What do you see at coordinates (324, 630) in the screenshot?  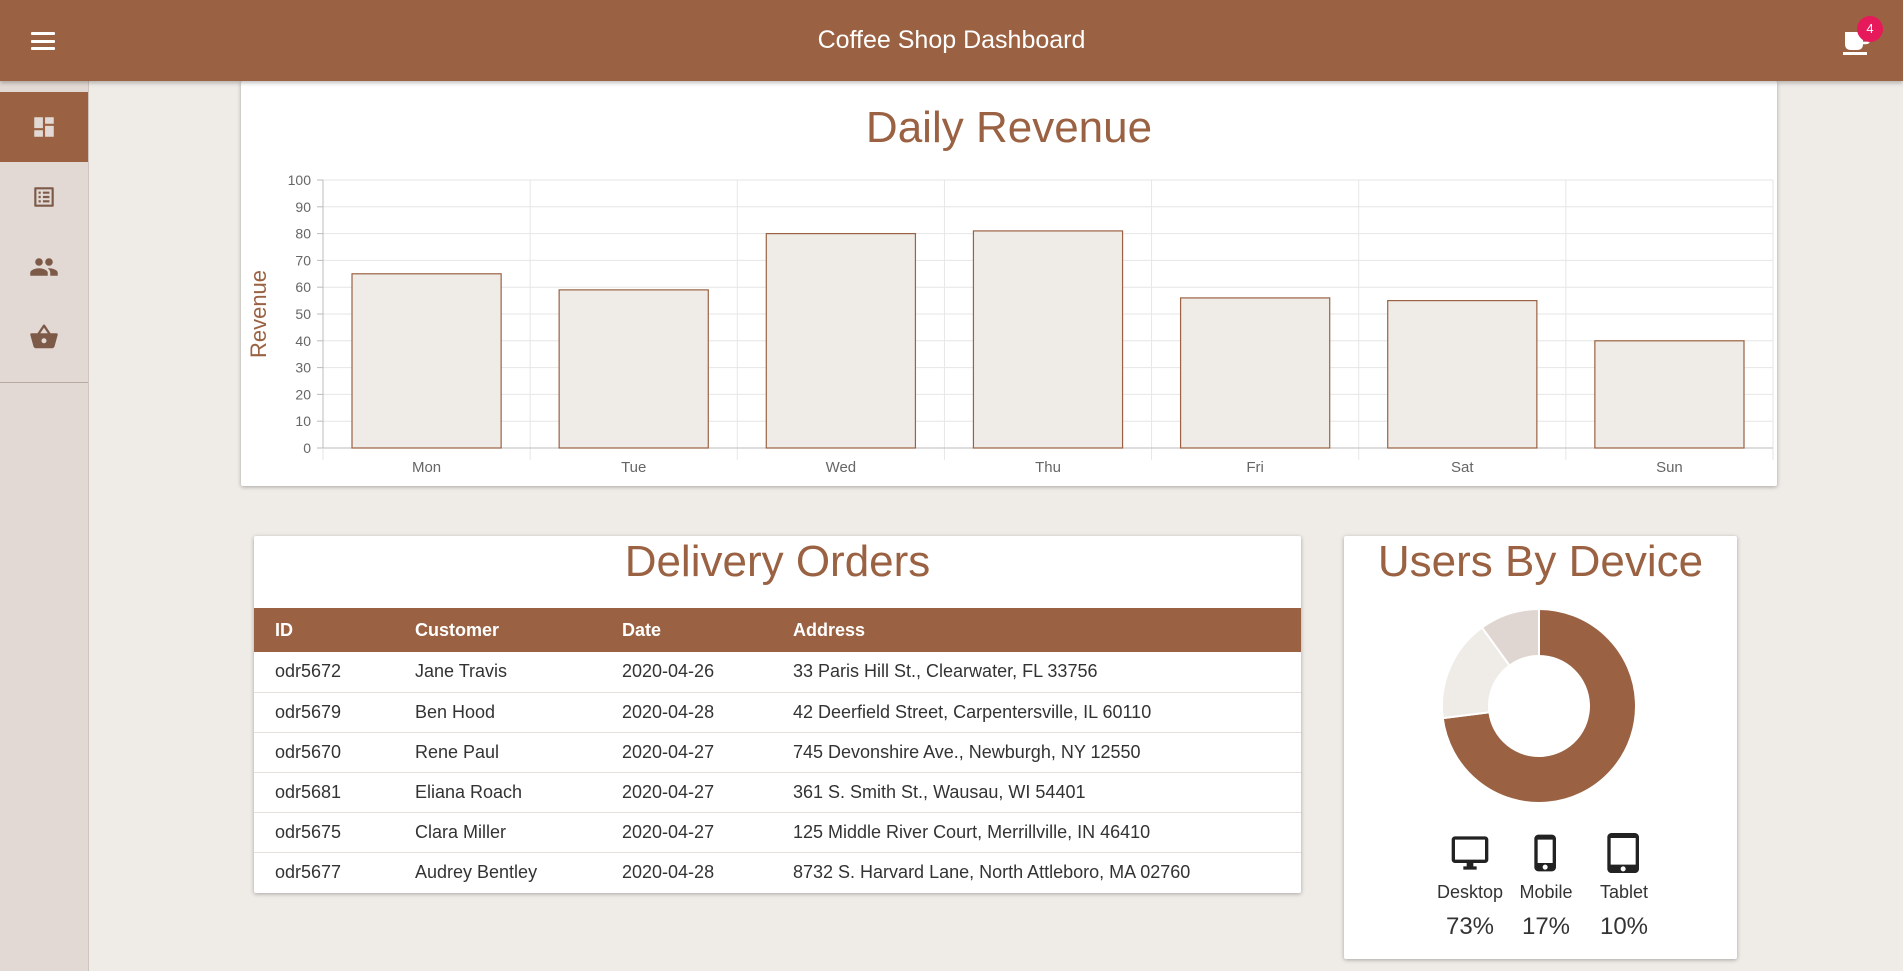 I see `column-header-id: ID` at bounding box center [324, 630].